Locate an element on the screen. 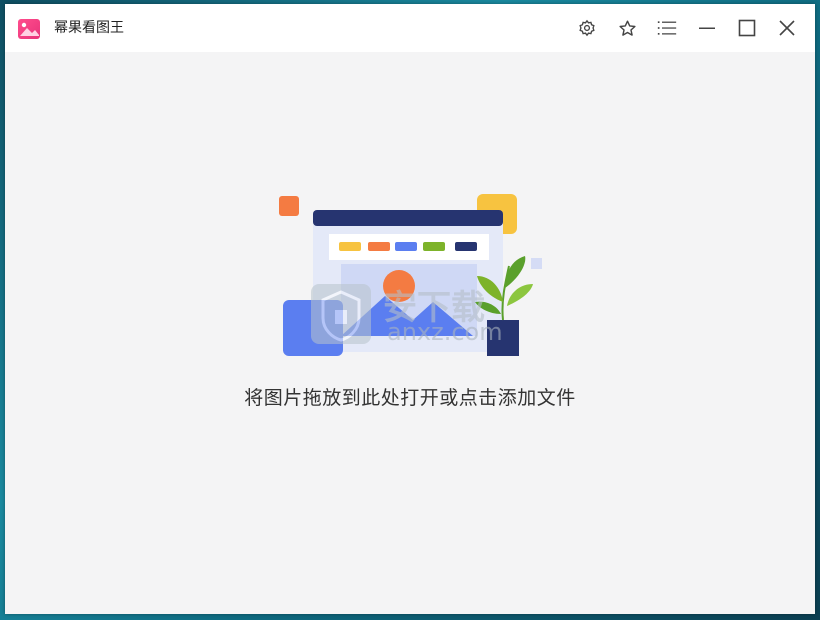 The width and height of the screenshot is (820, 620). maximize-icon is located at coordinates (747, 28).